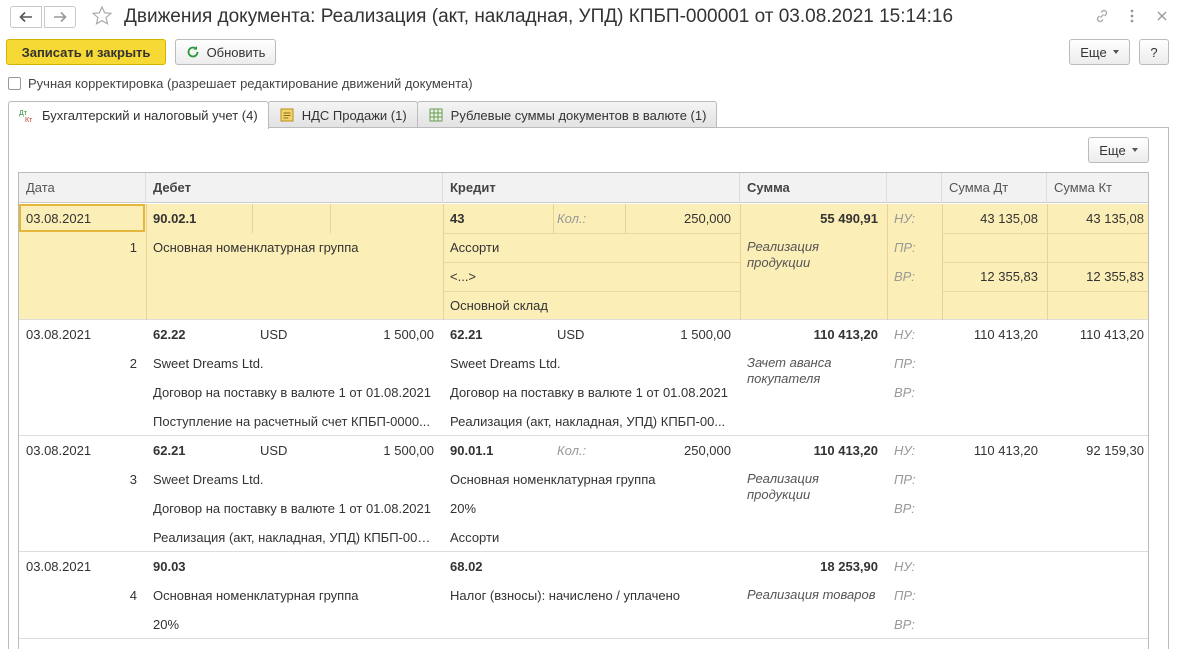  What do you see at coordinates (295, 218) in the screenshot?
I see `debit-currency` at bounding box center [295, 218].